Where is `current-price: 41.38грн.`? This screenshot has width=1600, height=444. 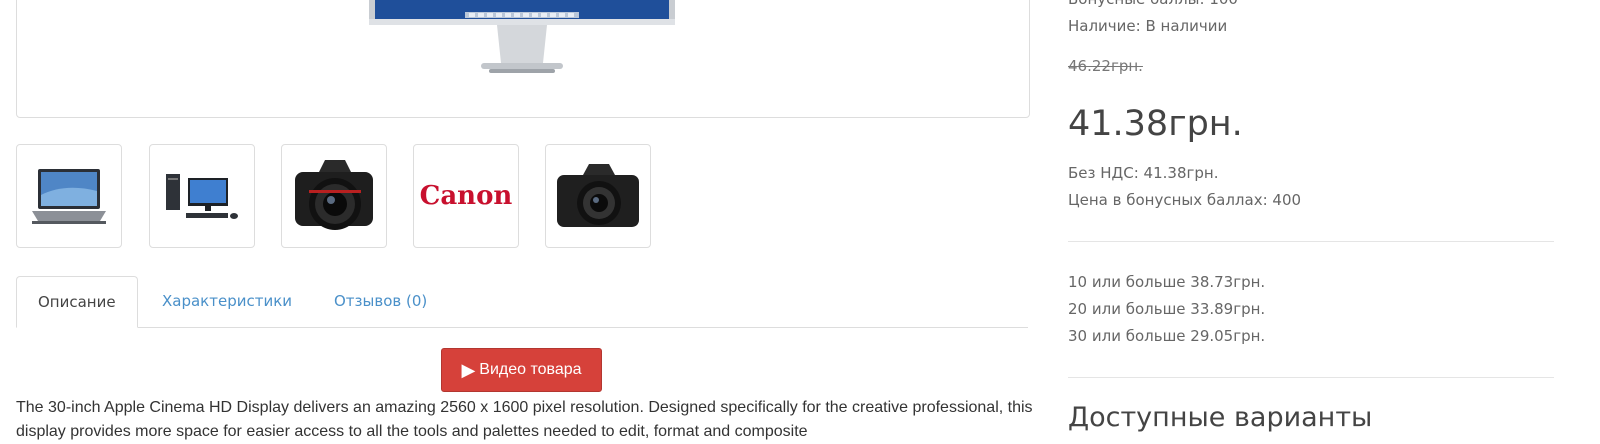 current-price: 41.38грн. is located at coordinates (1155, 124).